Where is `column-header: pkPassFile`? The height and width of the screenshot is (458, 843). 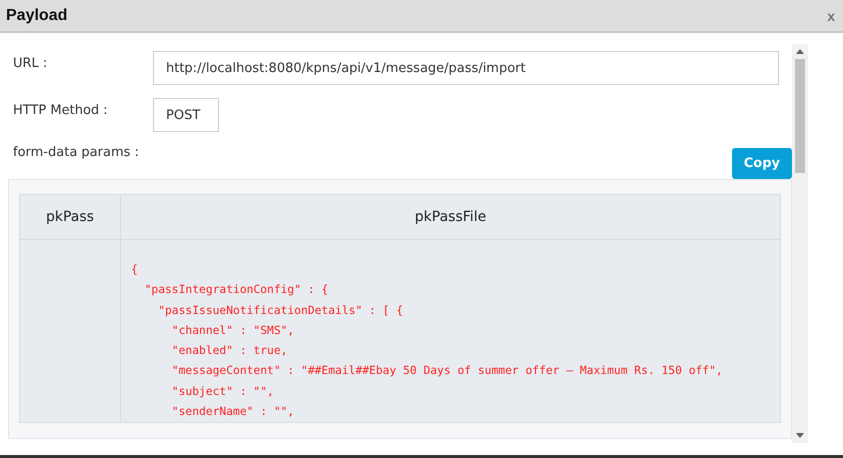
column-header: pkPassFile is located at coordinates (450, 217).